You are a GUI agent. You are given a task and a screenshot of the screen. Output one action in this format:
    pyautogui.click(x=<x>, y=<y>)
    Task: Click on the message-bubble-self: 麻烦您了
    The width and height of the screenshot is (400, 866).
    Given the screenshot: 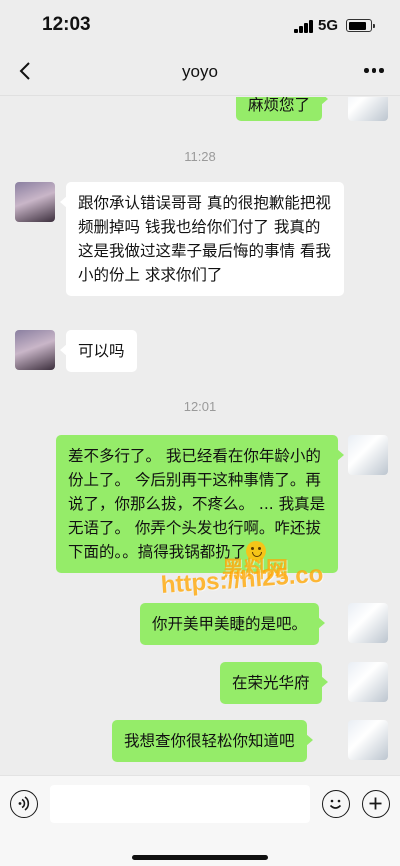 What is the action you would take?
    pyautogui.click(x=282, y=109)
    